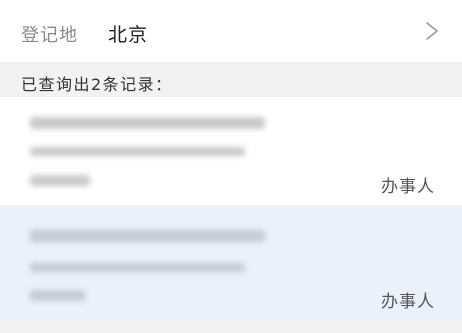  Describe the element at coordinates (432, 31) in the screenshot. I see `chevron-right-icon` at that location.